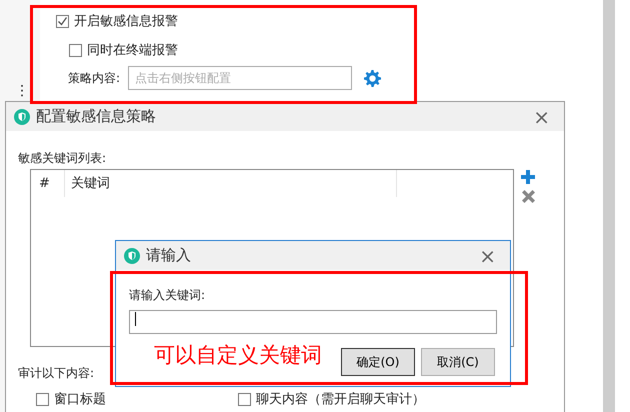 This screenshot has width=630, height=412. What do you see at coordinates (528, 177) in the screenshot?
I see `add-icon` at bounding box center [528, 177].